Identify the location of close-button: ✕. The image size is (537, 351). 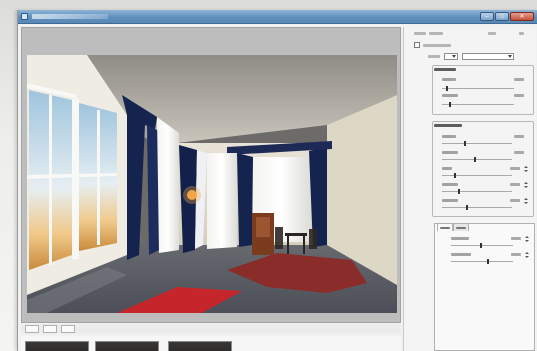
(522, 16).